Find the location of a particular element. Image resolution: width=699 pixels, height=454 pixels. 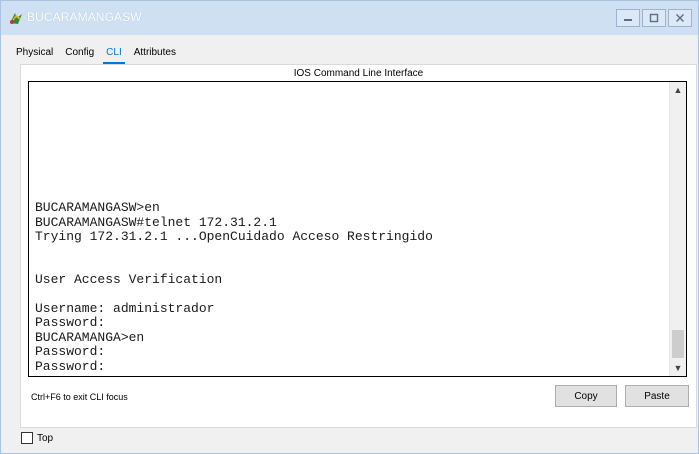

packet-tracer-icon is located at coordinates (16, 18).